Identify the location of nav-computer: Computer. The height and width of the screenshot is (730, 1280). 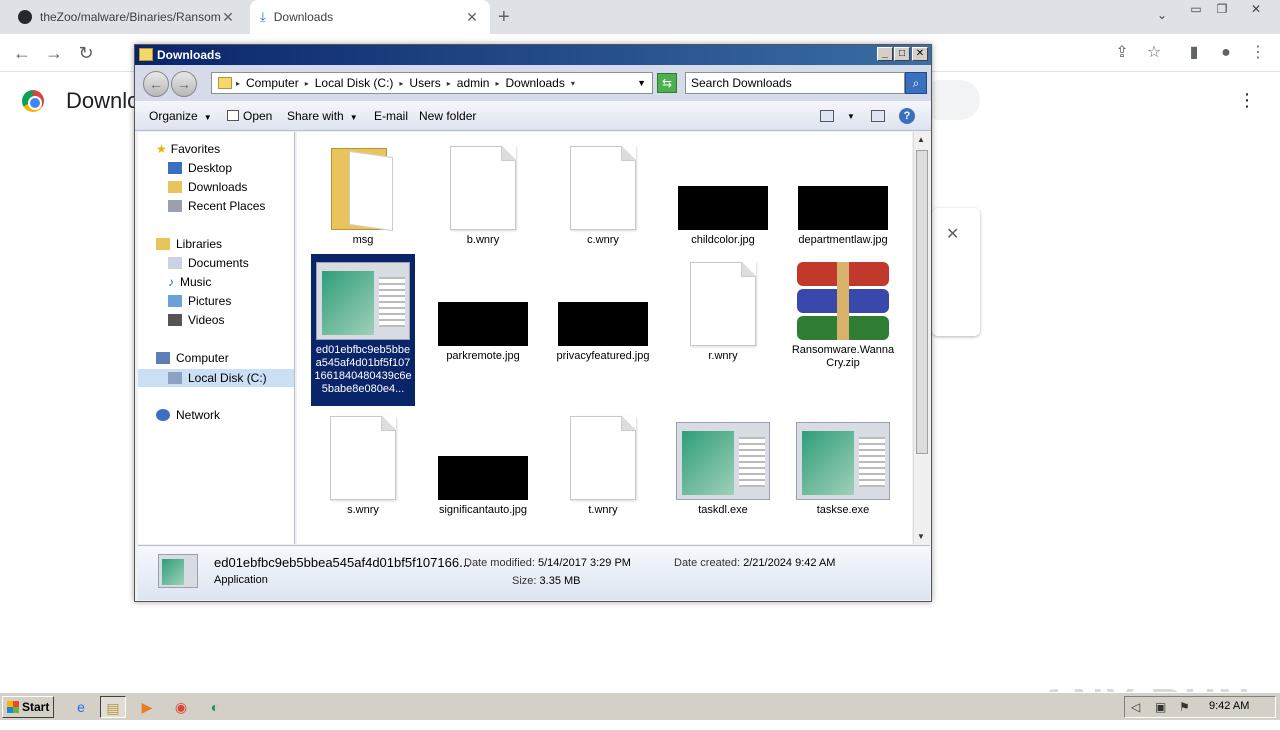
(192, 358).